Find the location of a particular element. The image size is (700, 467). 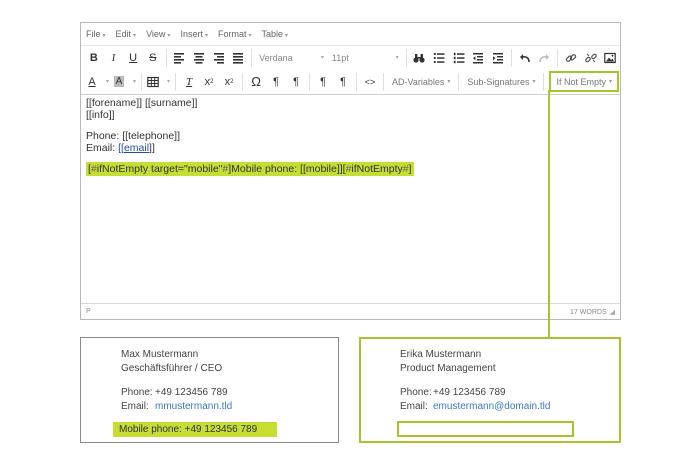

mobile-phone-highlight: Mobile phone: +49 123456 789 is located at coordinates (195, 429).